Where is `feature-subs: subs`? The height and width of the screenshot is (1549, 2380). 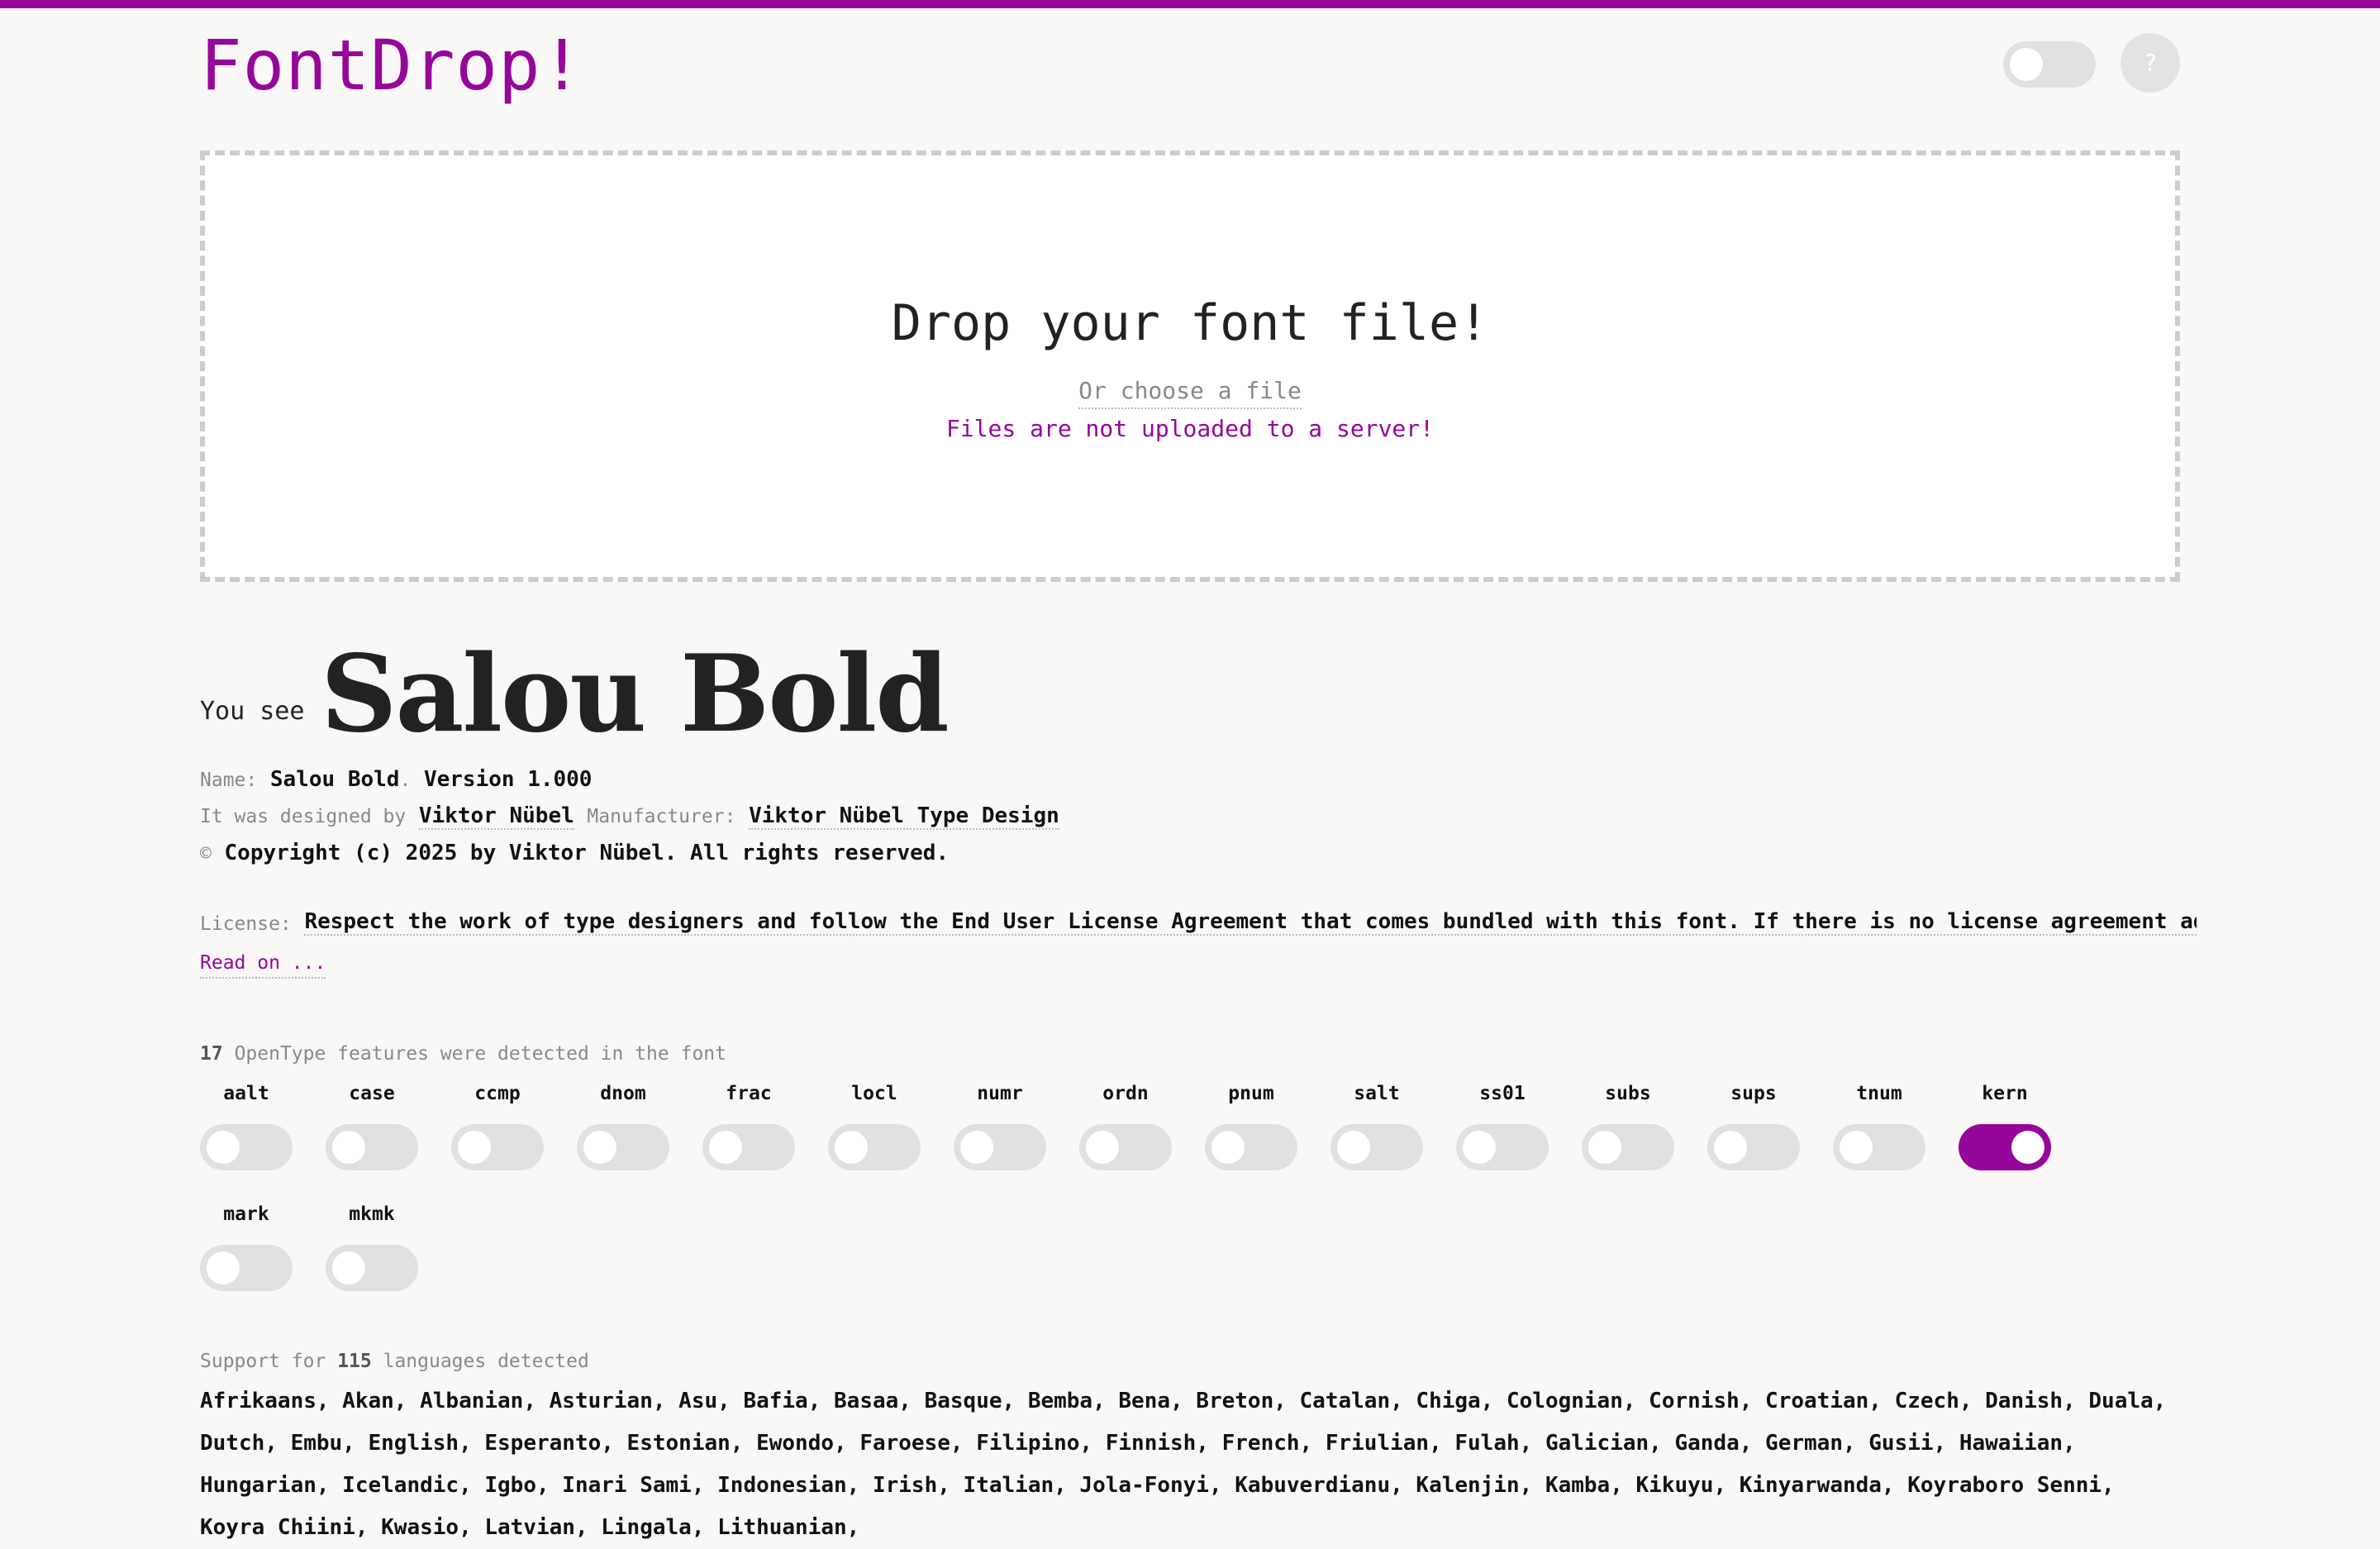
feature-subs: subs is located at coordinates (1628, 1128).